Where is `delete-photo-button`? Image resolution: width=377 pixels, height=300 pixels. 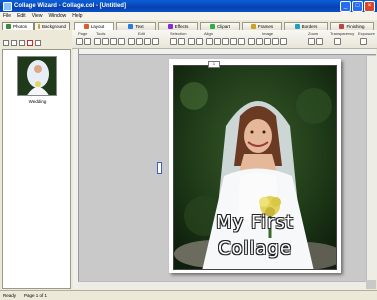 delete-photo-button is located at coordinates (30, 43).